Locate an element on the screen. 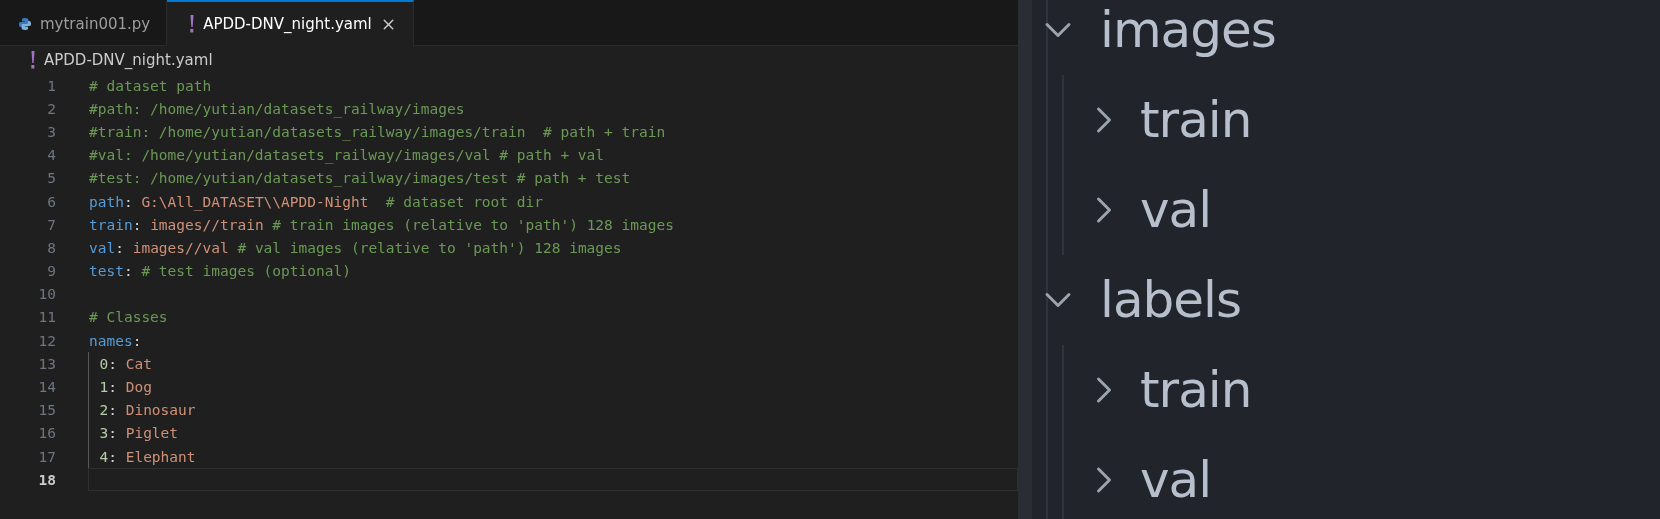  breadcrumb-item: APDD-DNV_night.yaml is located at coordinates (128, 60).